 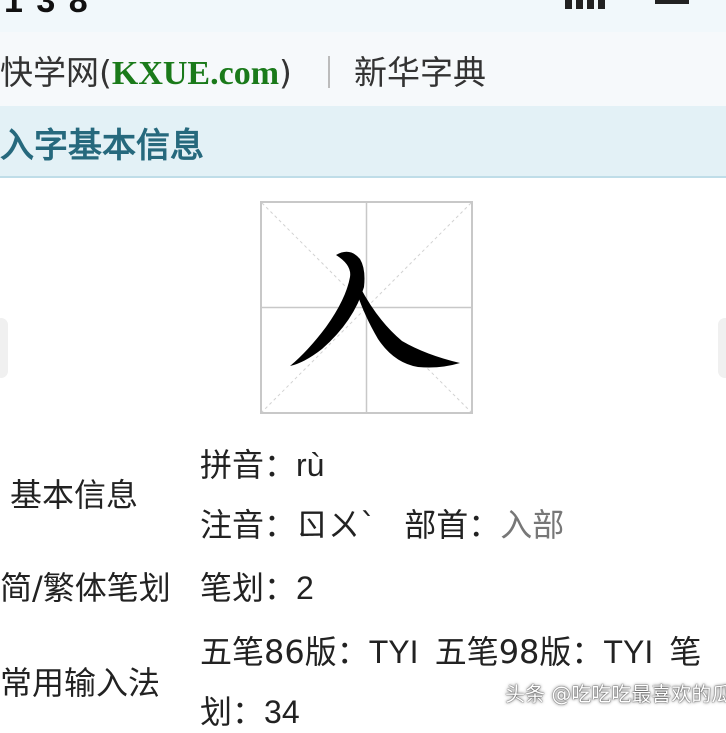 What do you see at coordinates (102, 146) in the screenshot?
I see `section-title: 入字基本信息` at bounding box center [102, 146].